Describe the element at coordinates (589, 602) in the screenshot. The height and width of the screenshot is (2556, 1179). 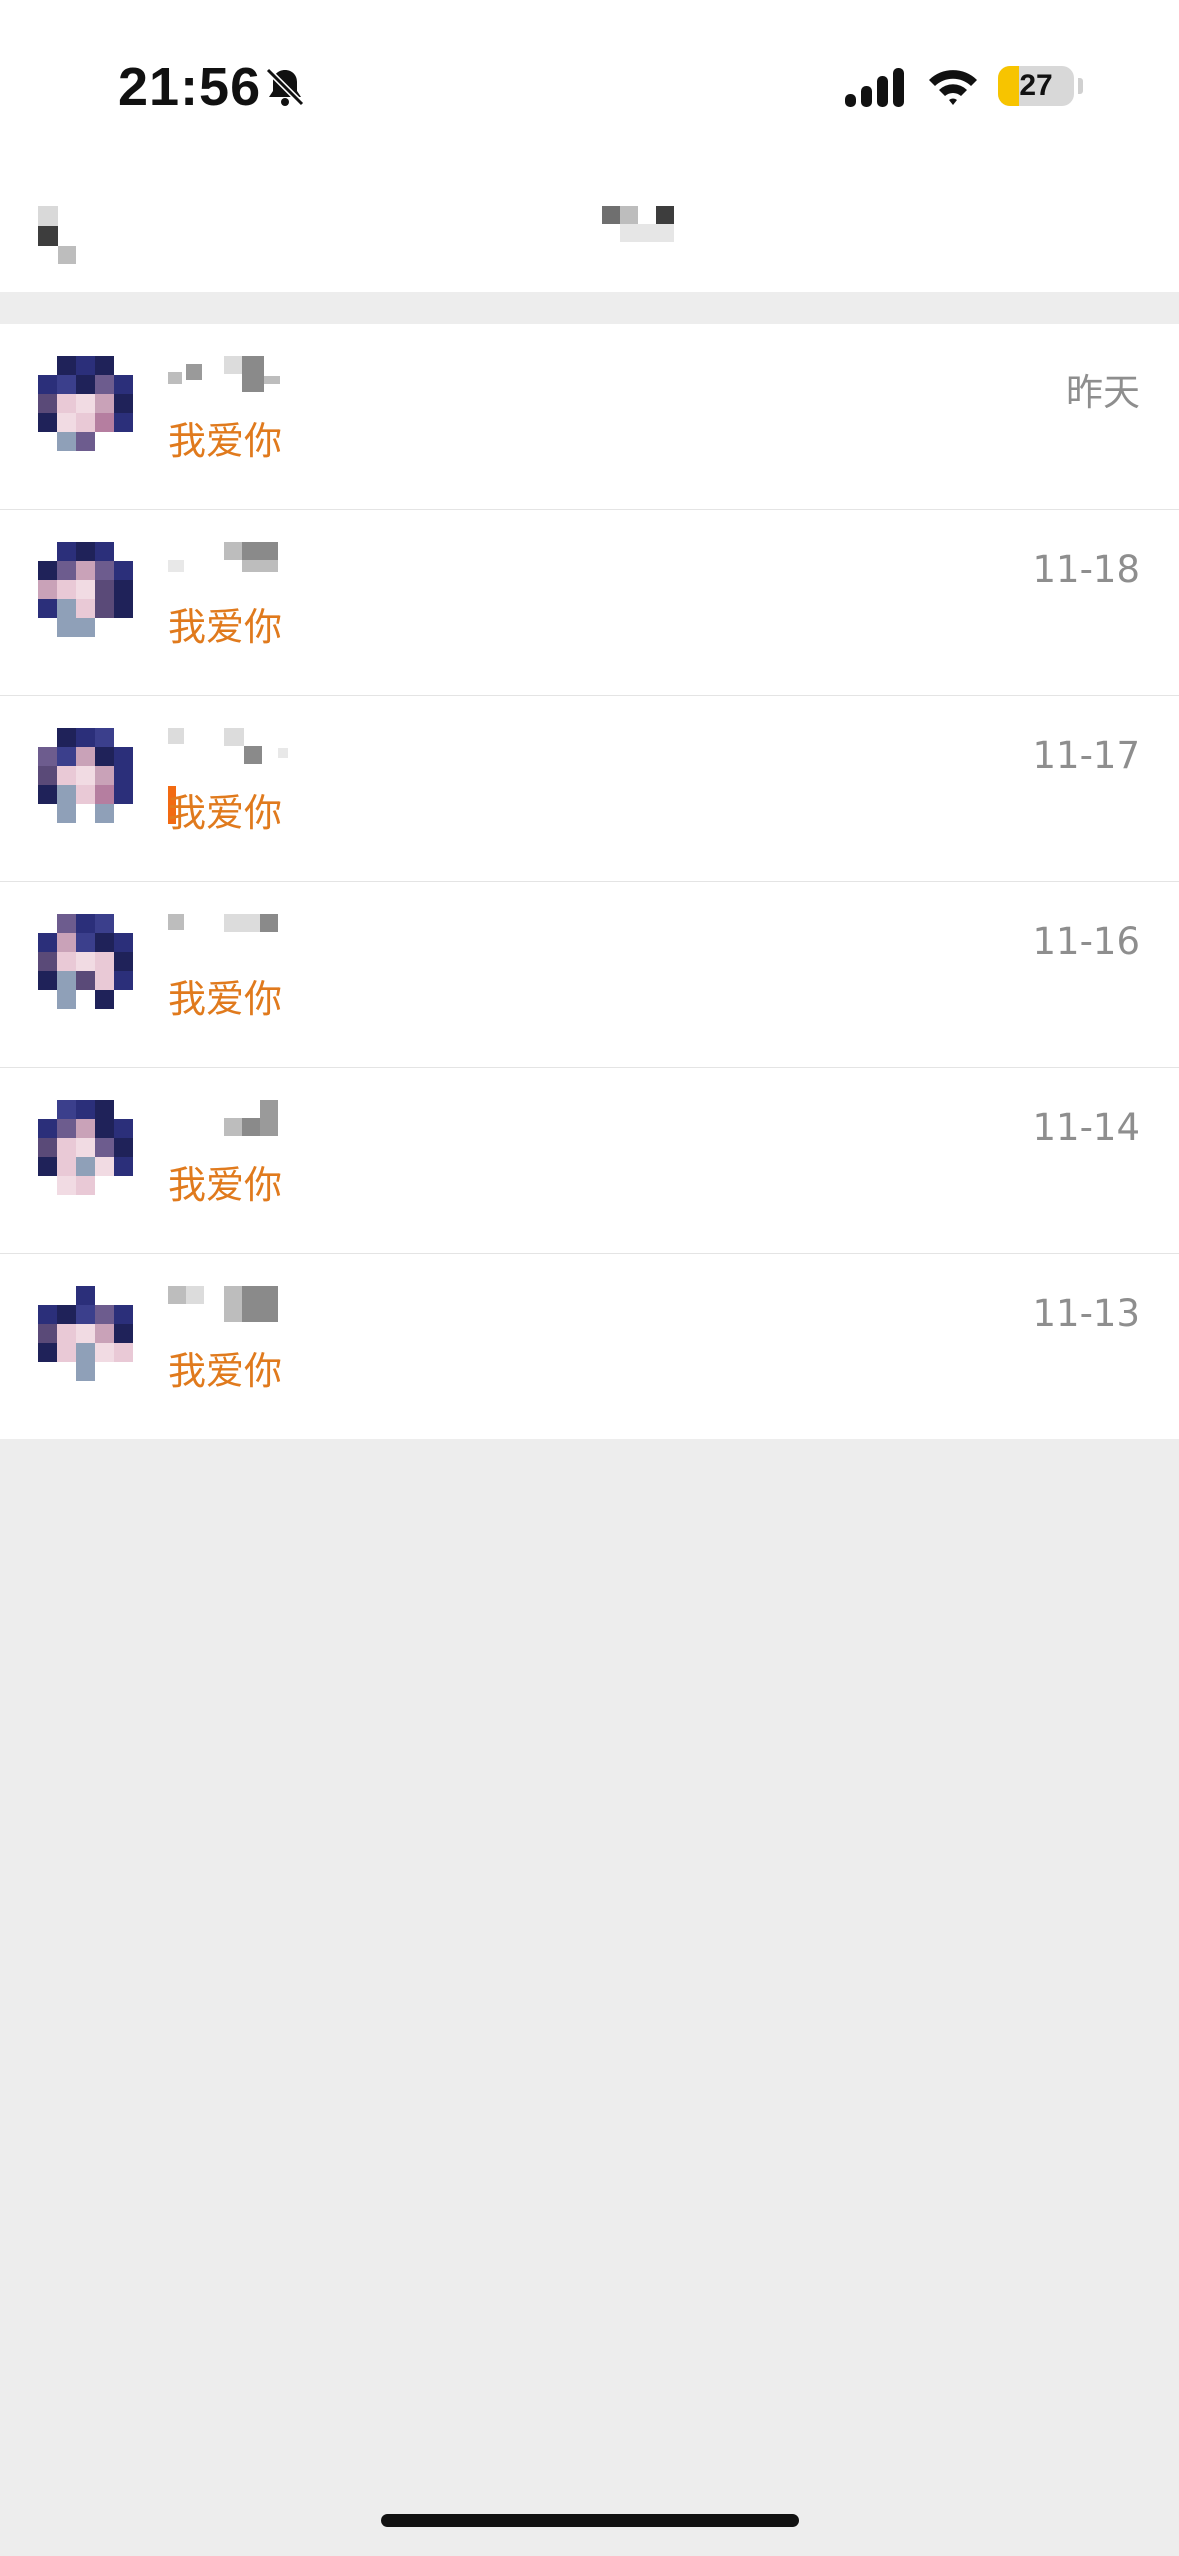
I see `list-item: 我爱你 11-18` at that location.